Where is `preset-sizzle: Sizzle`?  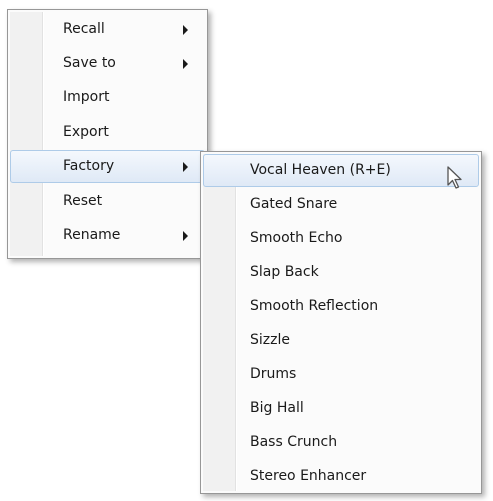
preset-sizzle: Sizzle is located at coordinates (341, 340).